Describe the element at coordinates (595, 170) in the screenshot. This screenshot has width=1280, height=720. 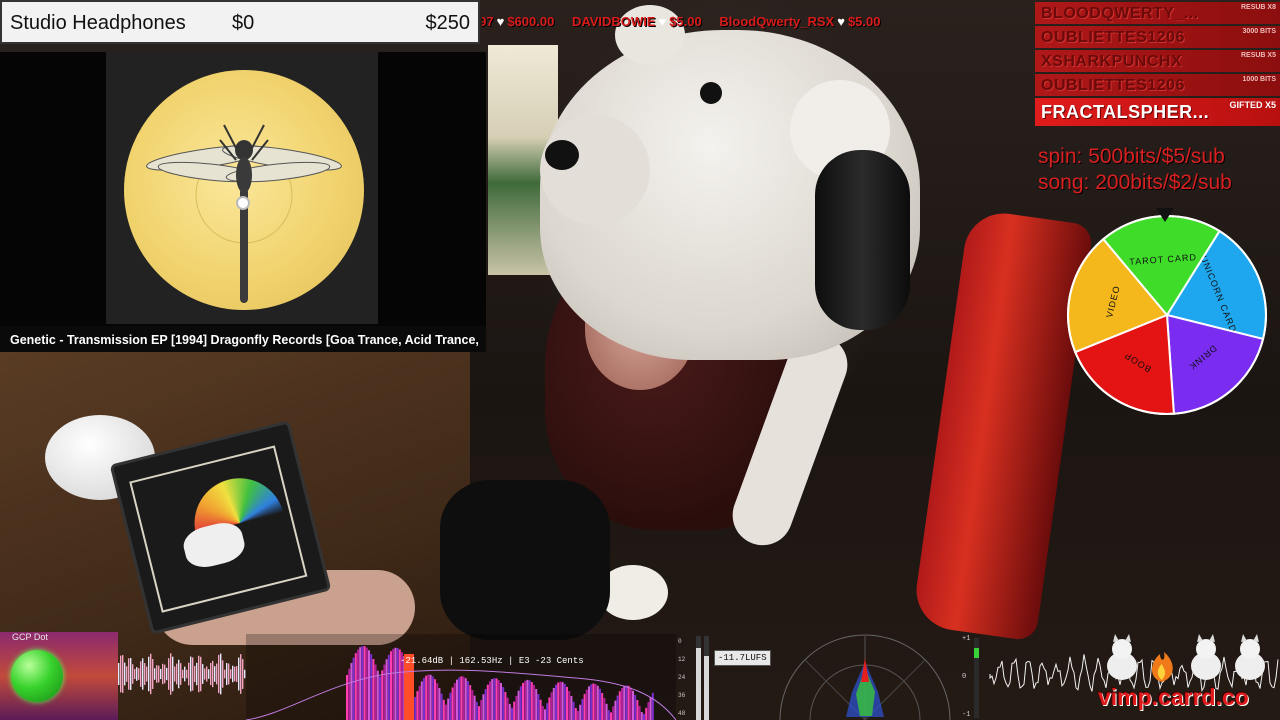
I see `hat-snout` at that location.